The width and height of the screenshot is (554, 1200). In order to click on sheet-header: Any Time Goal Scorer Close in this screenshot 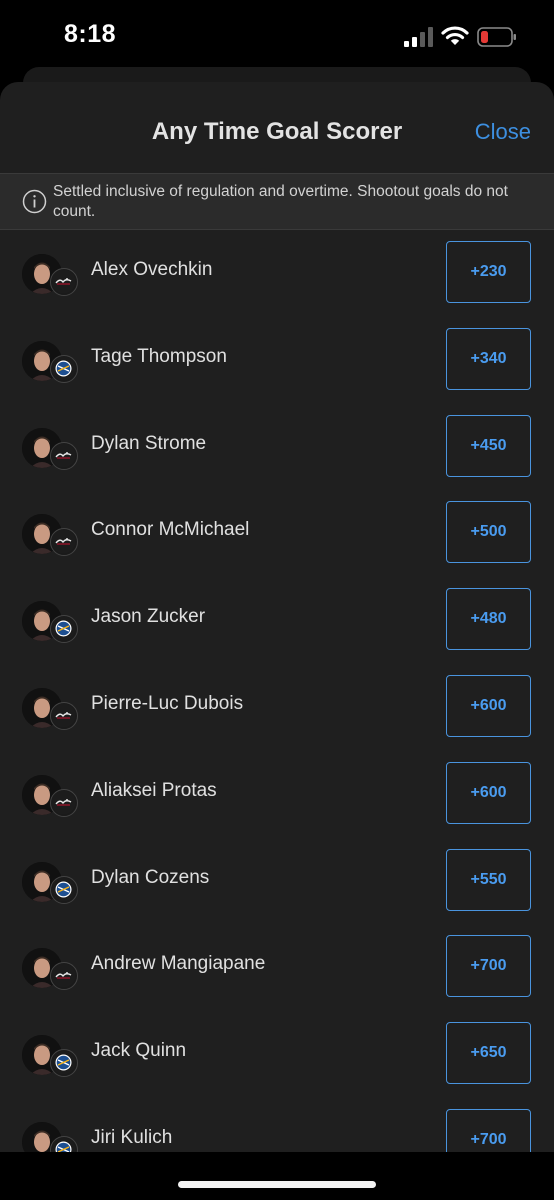, I will do `click(277, 127)`.